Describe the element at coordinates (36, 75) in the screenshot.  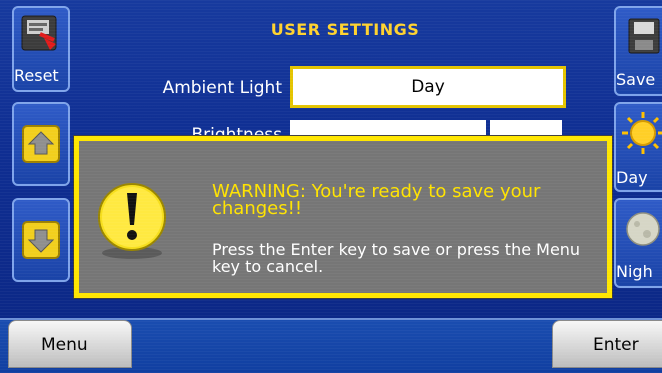
I see `reset-label: Reset` at that location.